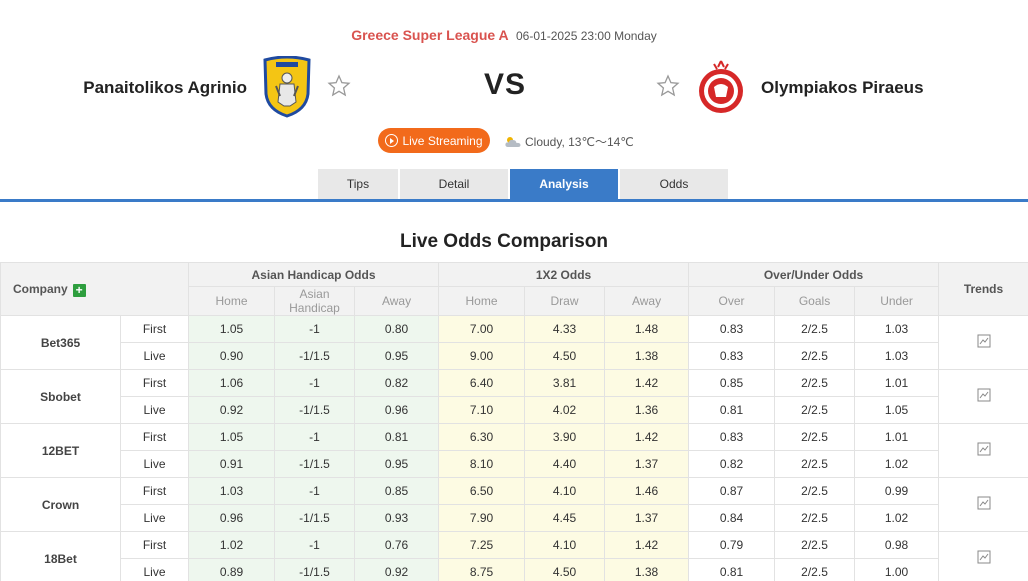  I want to click on company-name: 12BET, so click(60, 450).